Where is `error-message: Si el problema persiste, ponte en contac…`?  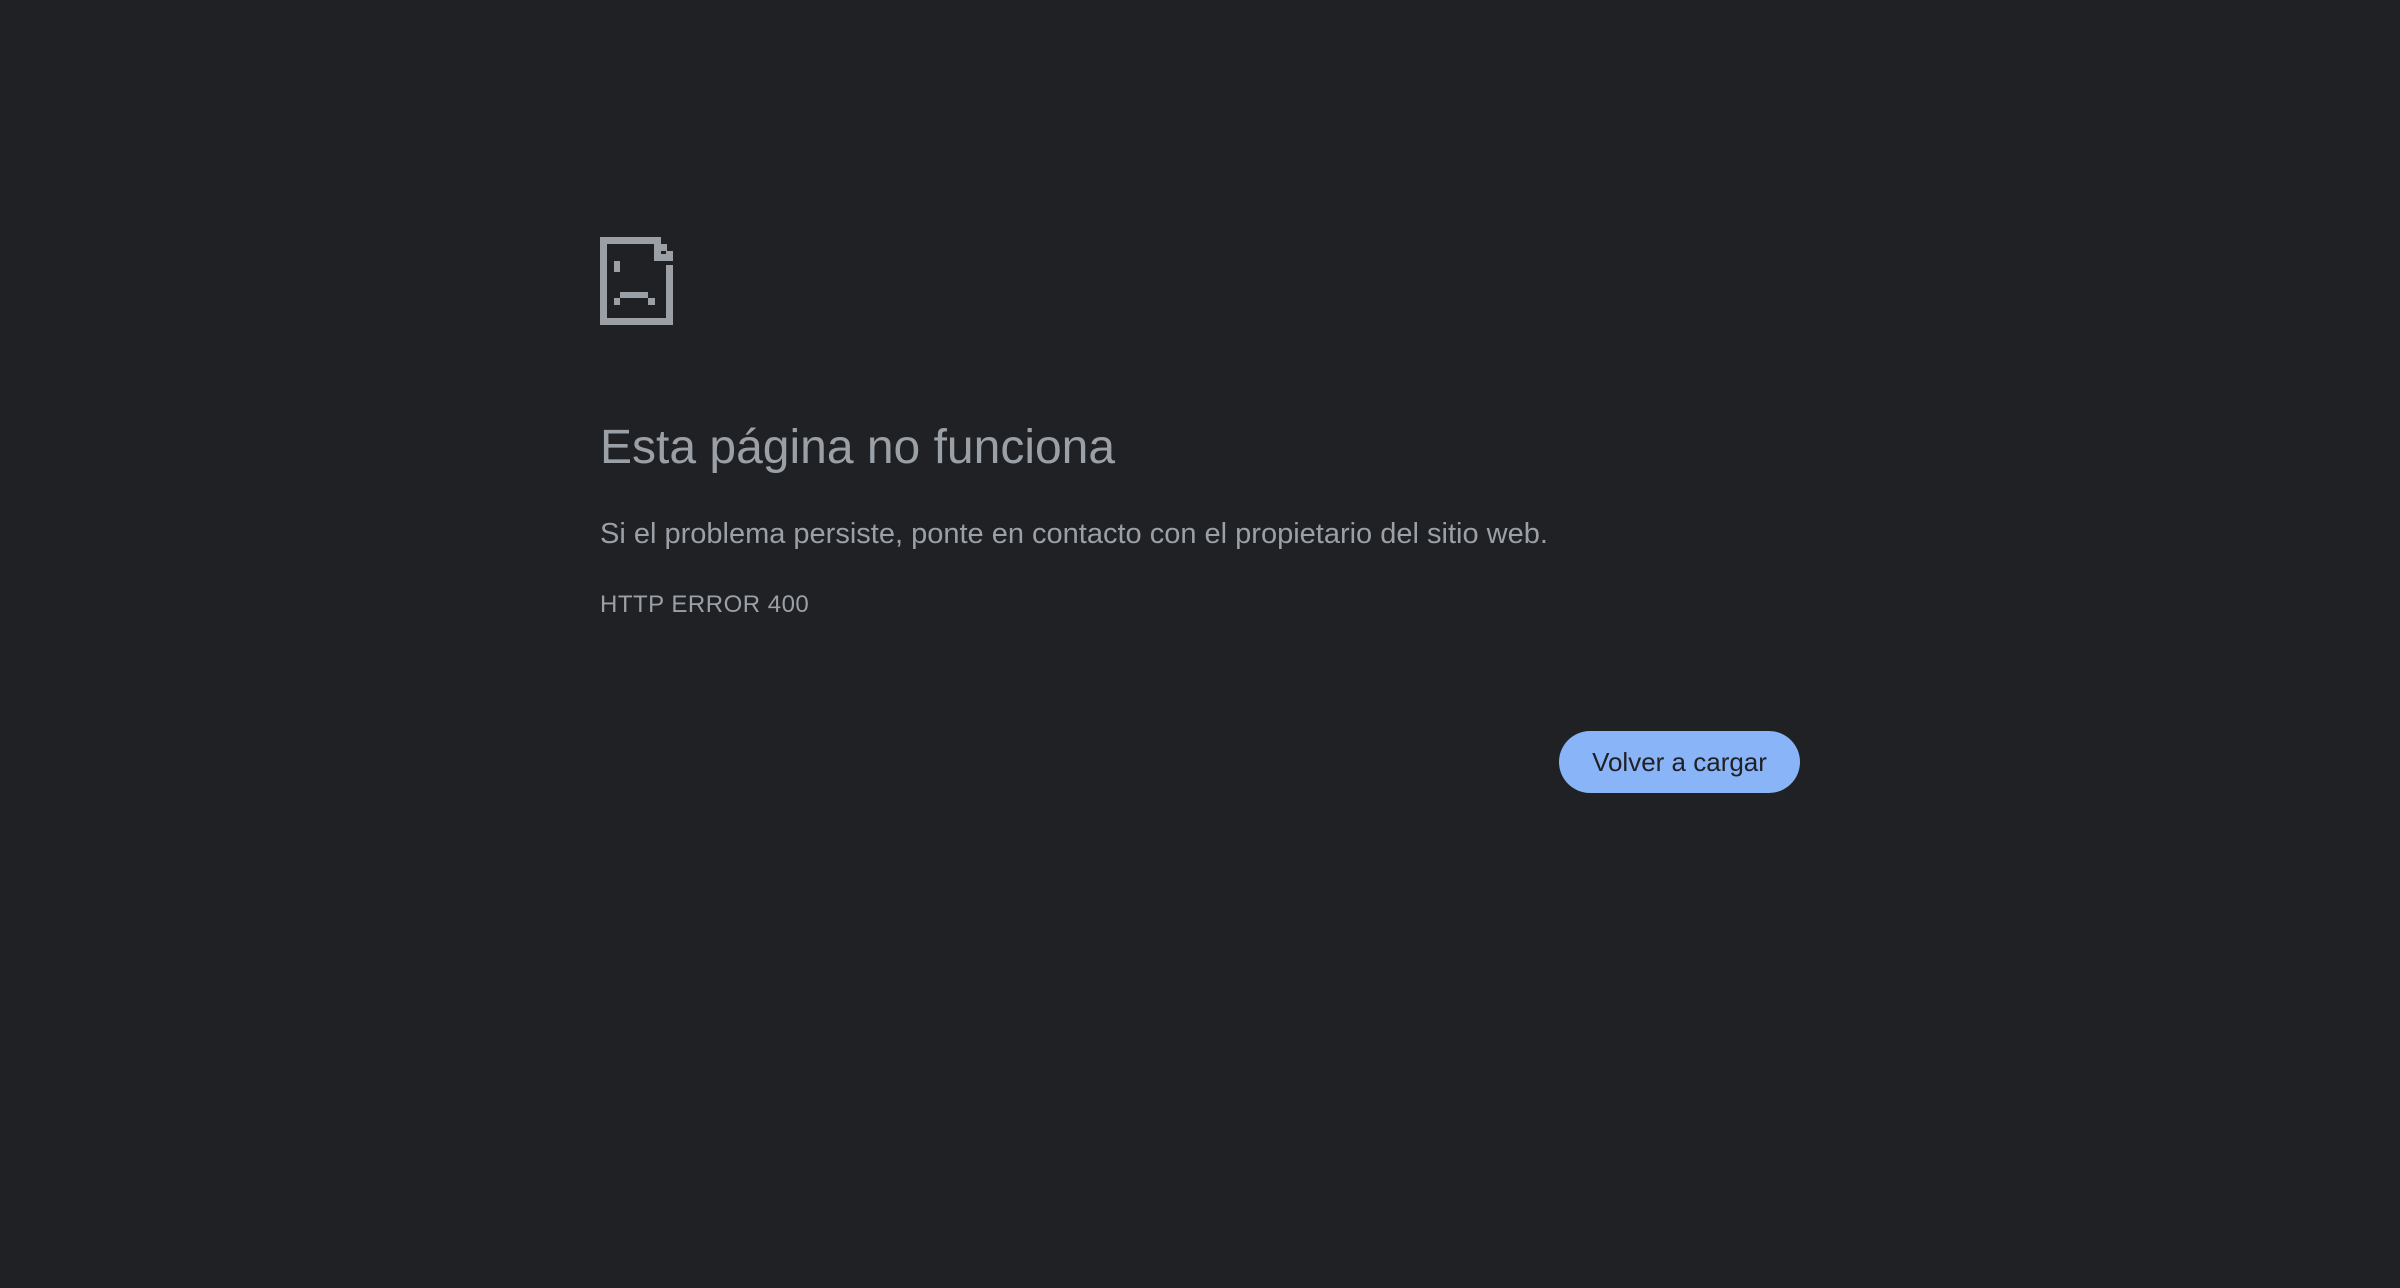
error-message: Si el problema persiste, ponte en contac… is located at coordinates (1074, 534).